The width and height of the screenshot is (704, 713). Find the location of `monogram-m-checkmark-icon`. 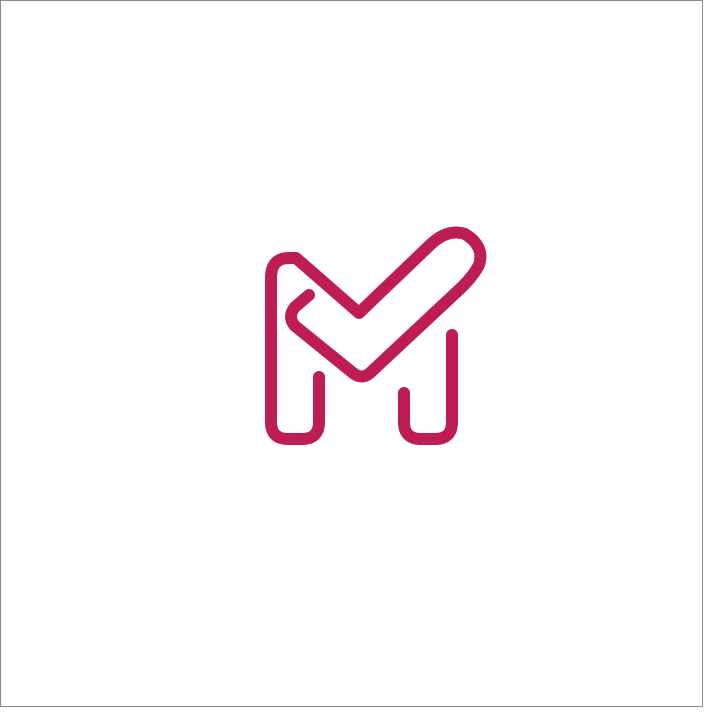

monogram-m-checkmark-icon is located at coordinates (376, 335).